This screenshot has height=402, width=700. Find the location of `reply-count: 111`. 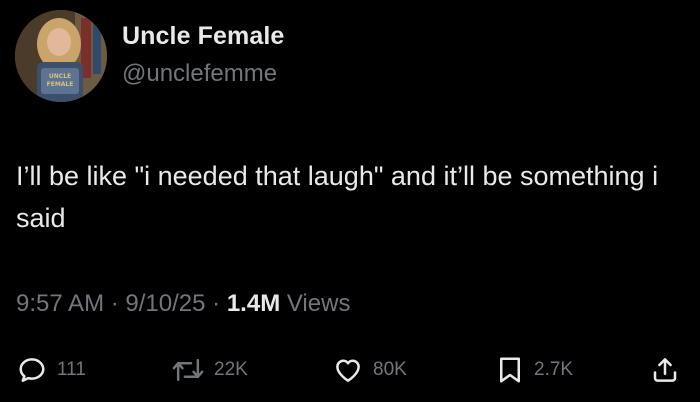

reply-count: 111 is located at coordinates (71, 369).